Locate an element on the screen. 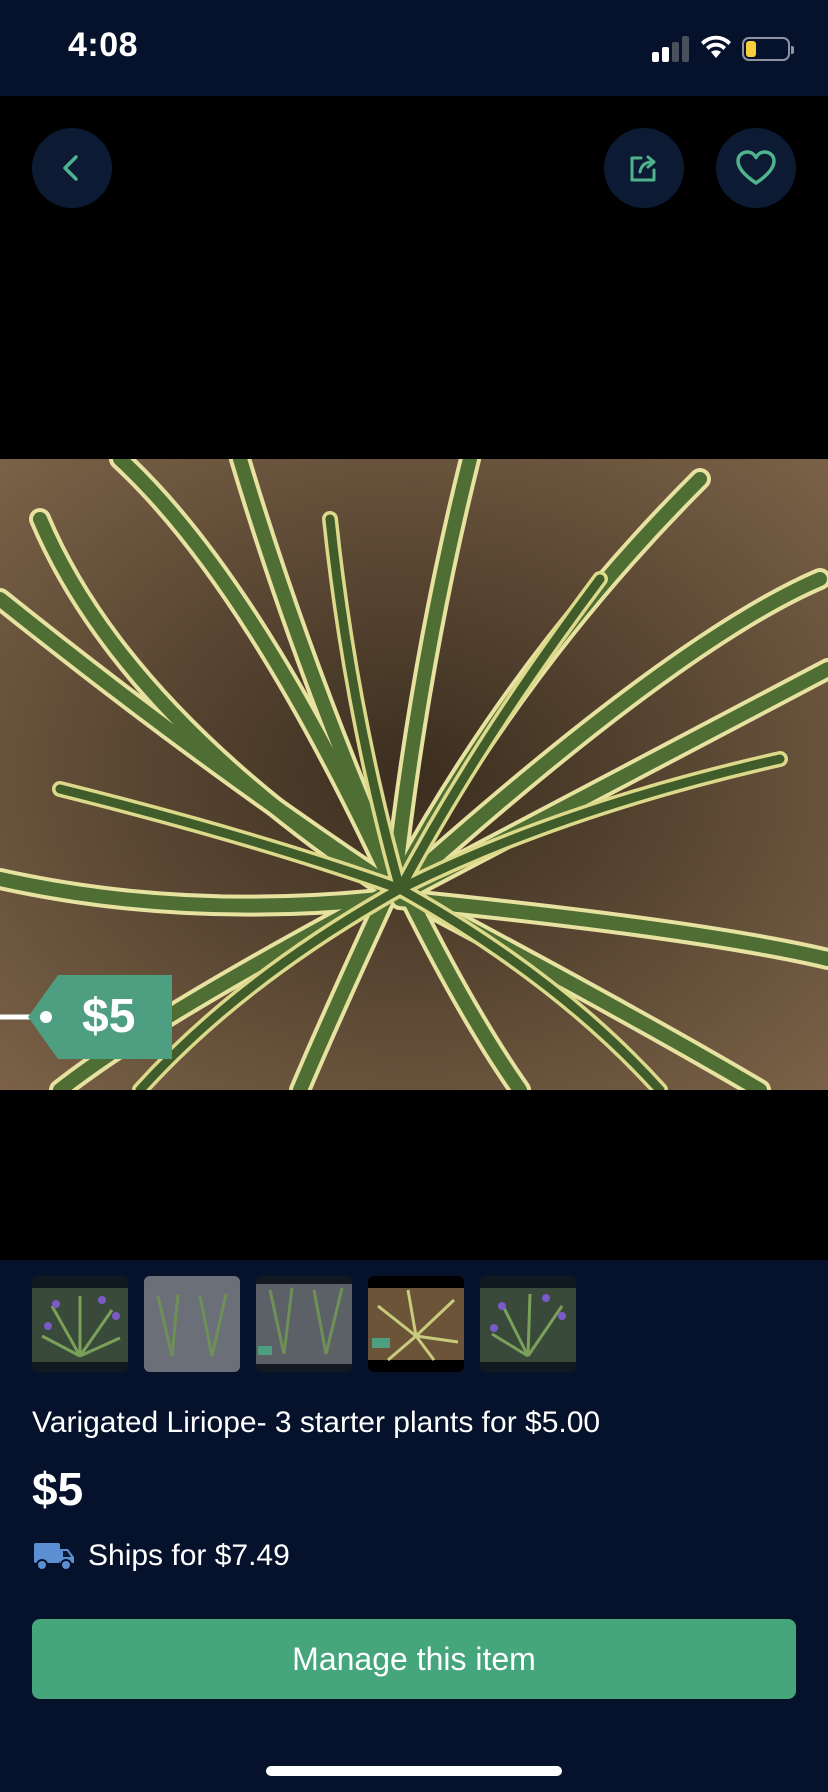  favorite-button is located at coordinates (756, 168).